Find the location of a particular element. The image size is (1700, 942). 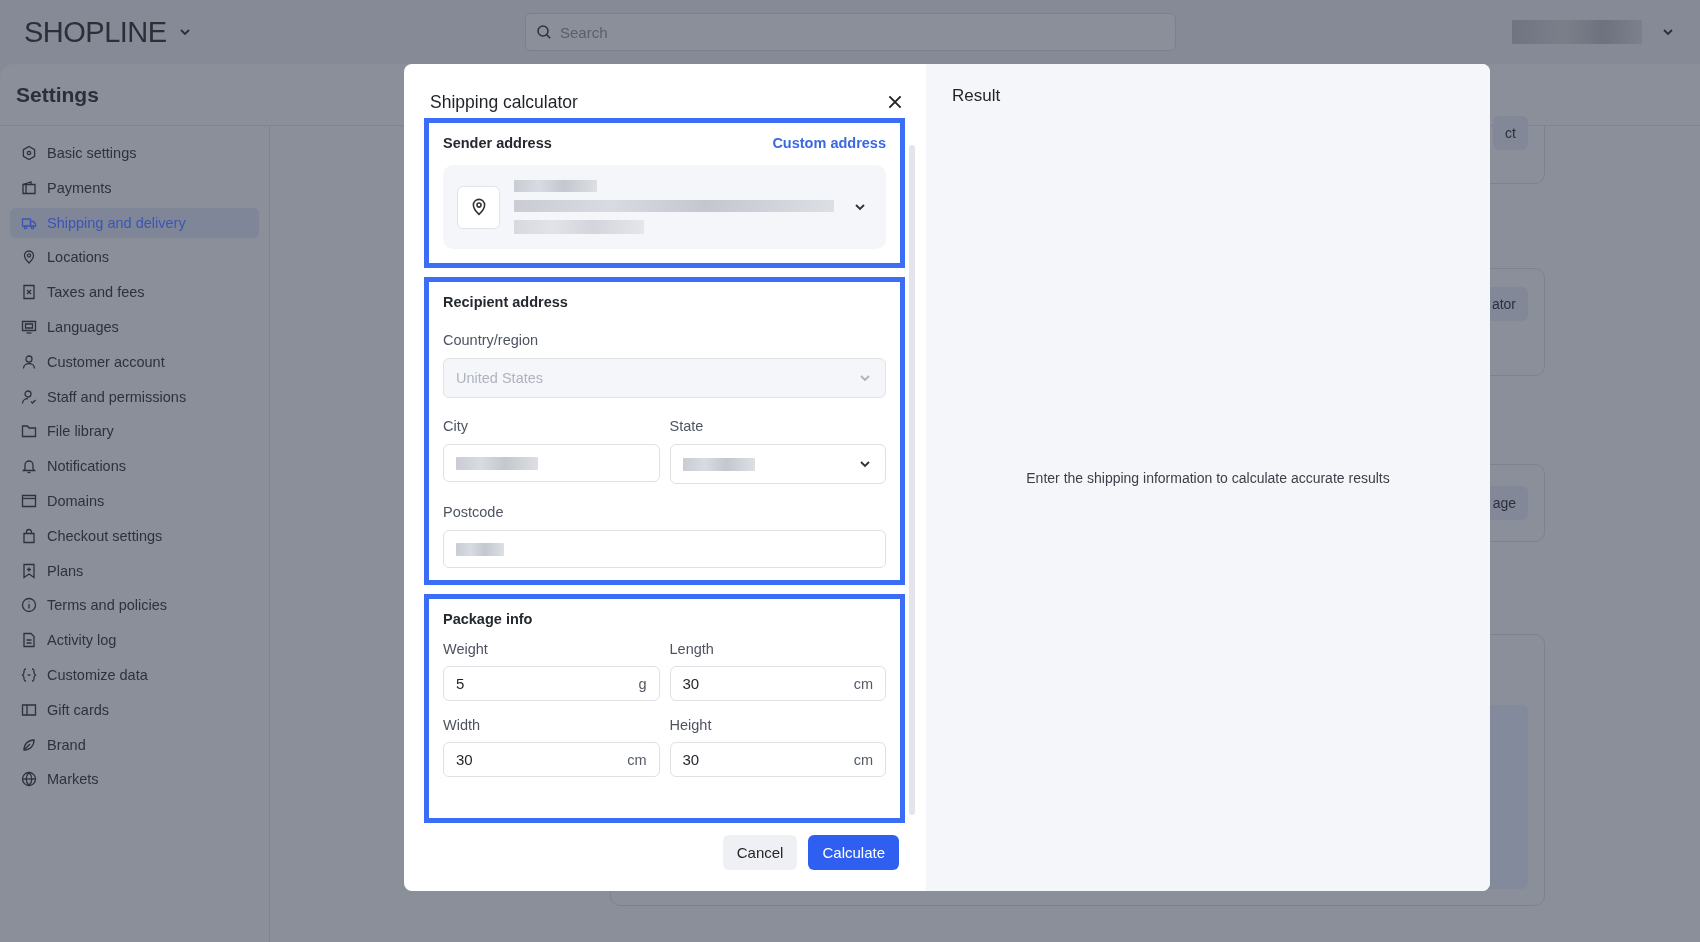

calculate-button: Calculate is located at coordinates (853, 852).